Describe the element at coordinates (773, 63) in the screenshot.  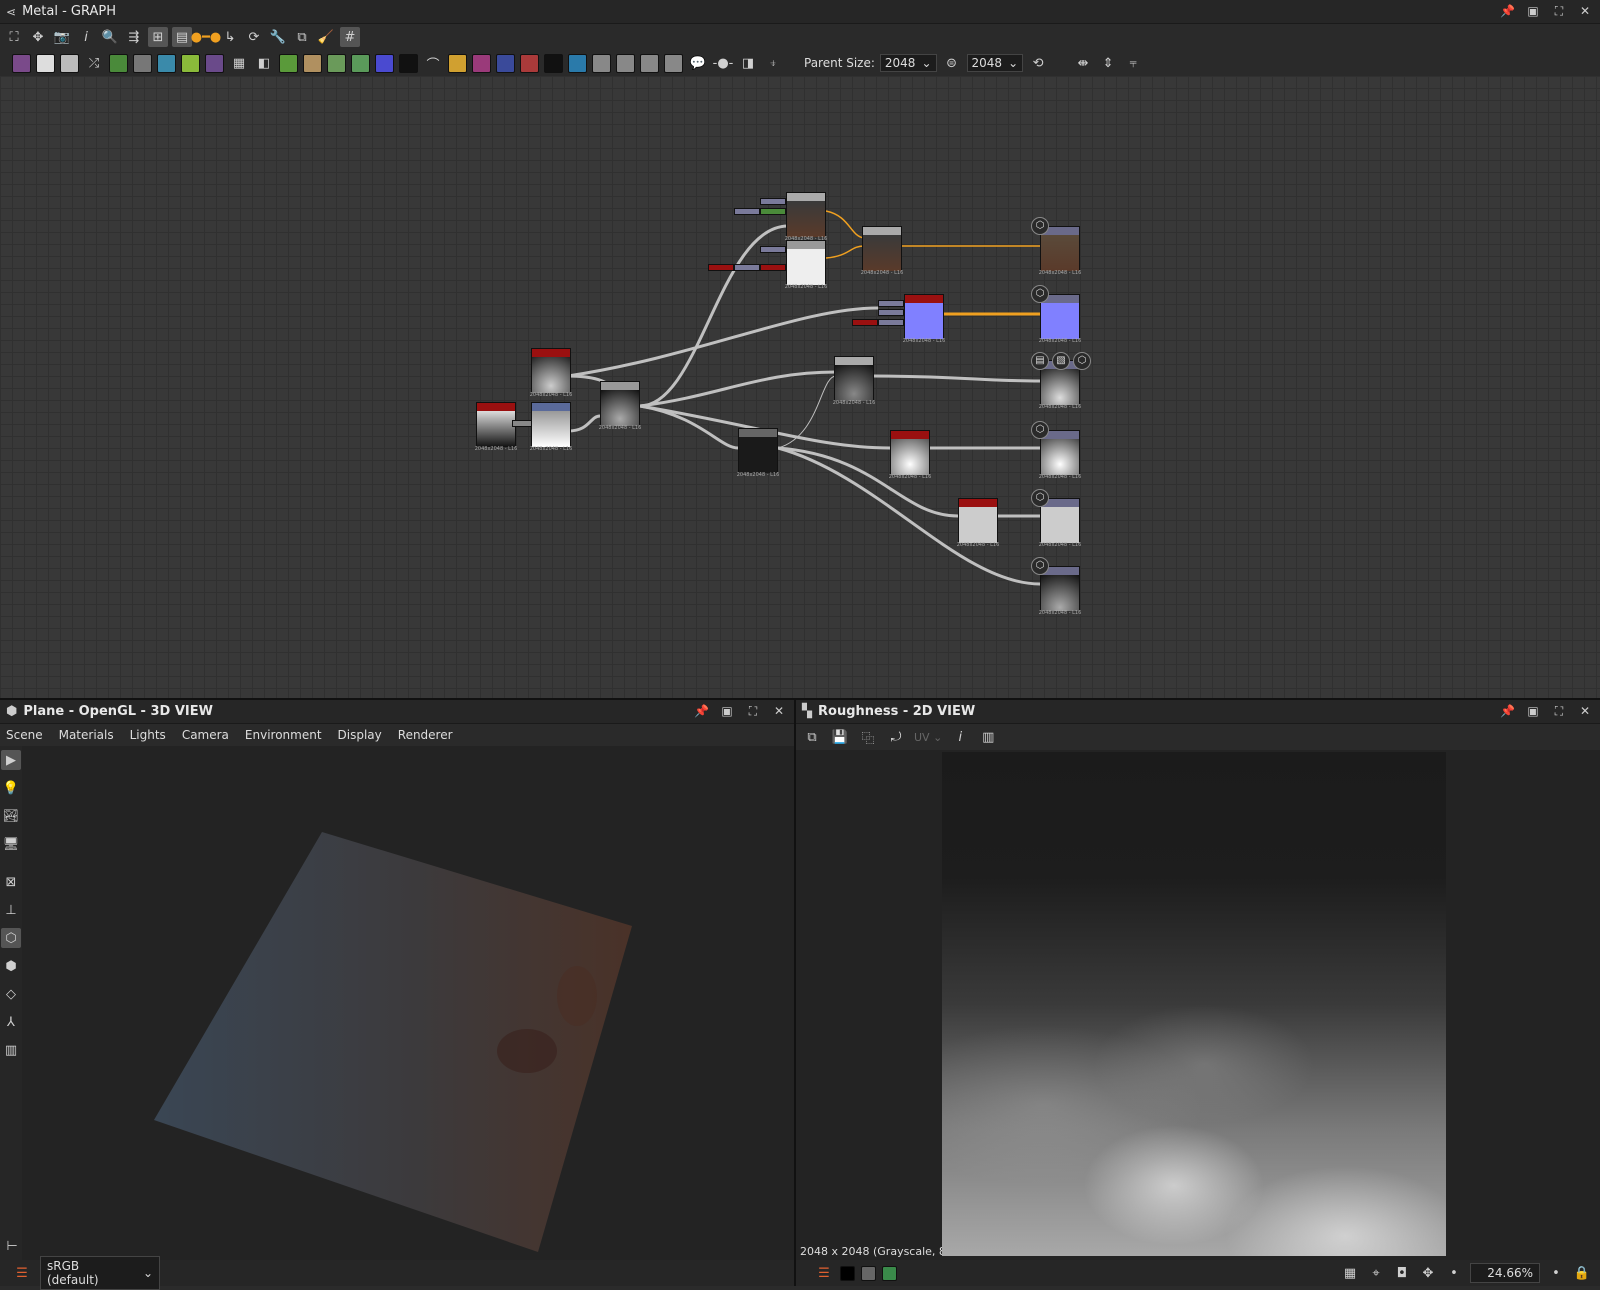
I see `anchor-icon: ⍖` at that location.